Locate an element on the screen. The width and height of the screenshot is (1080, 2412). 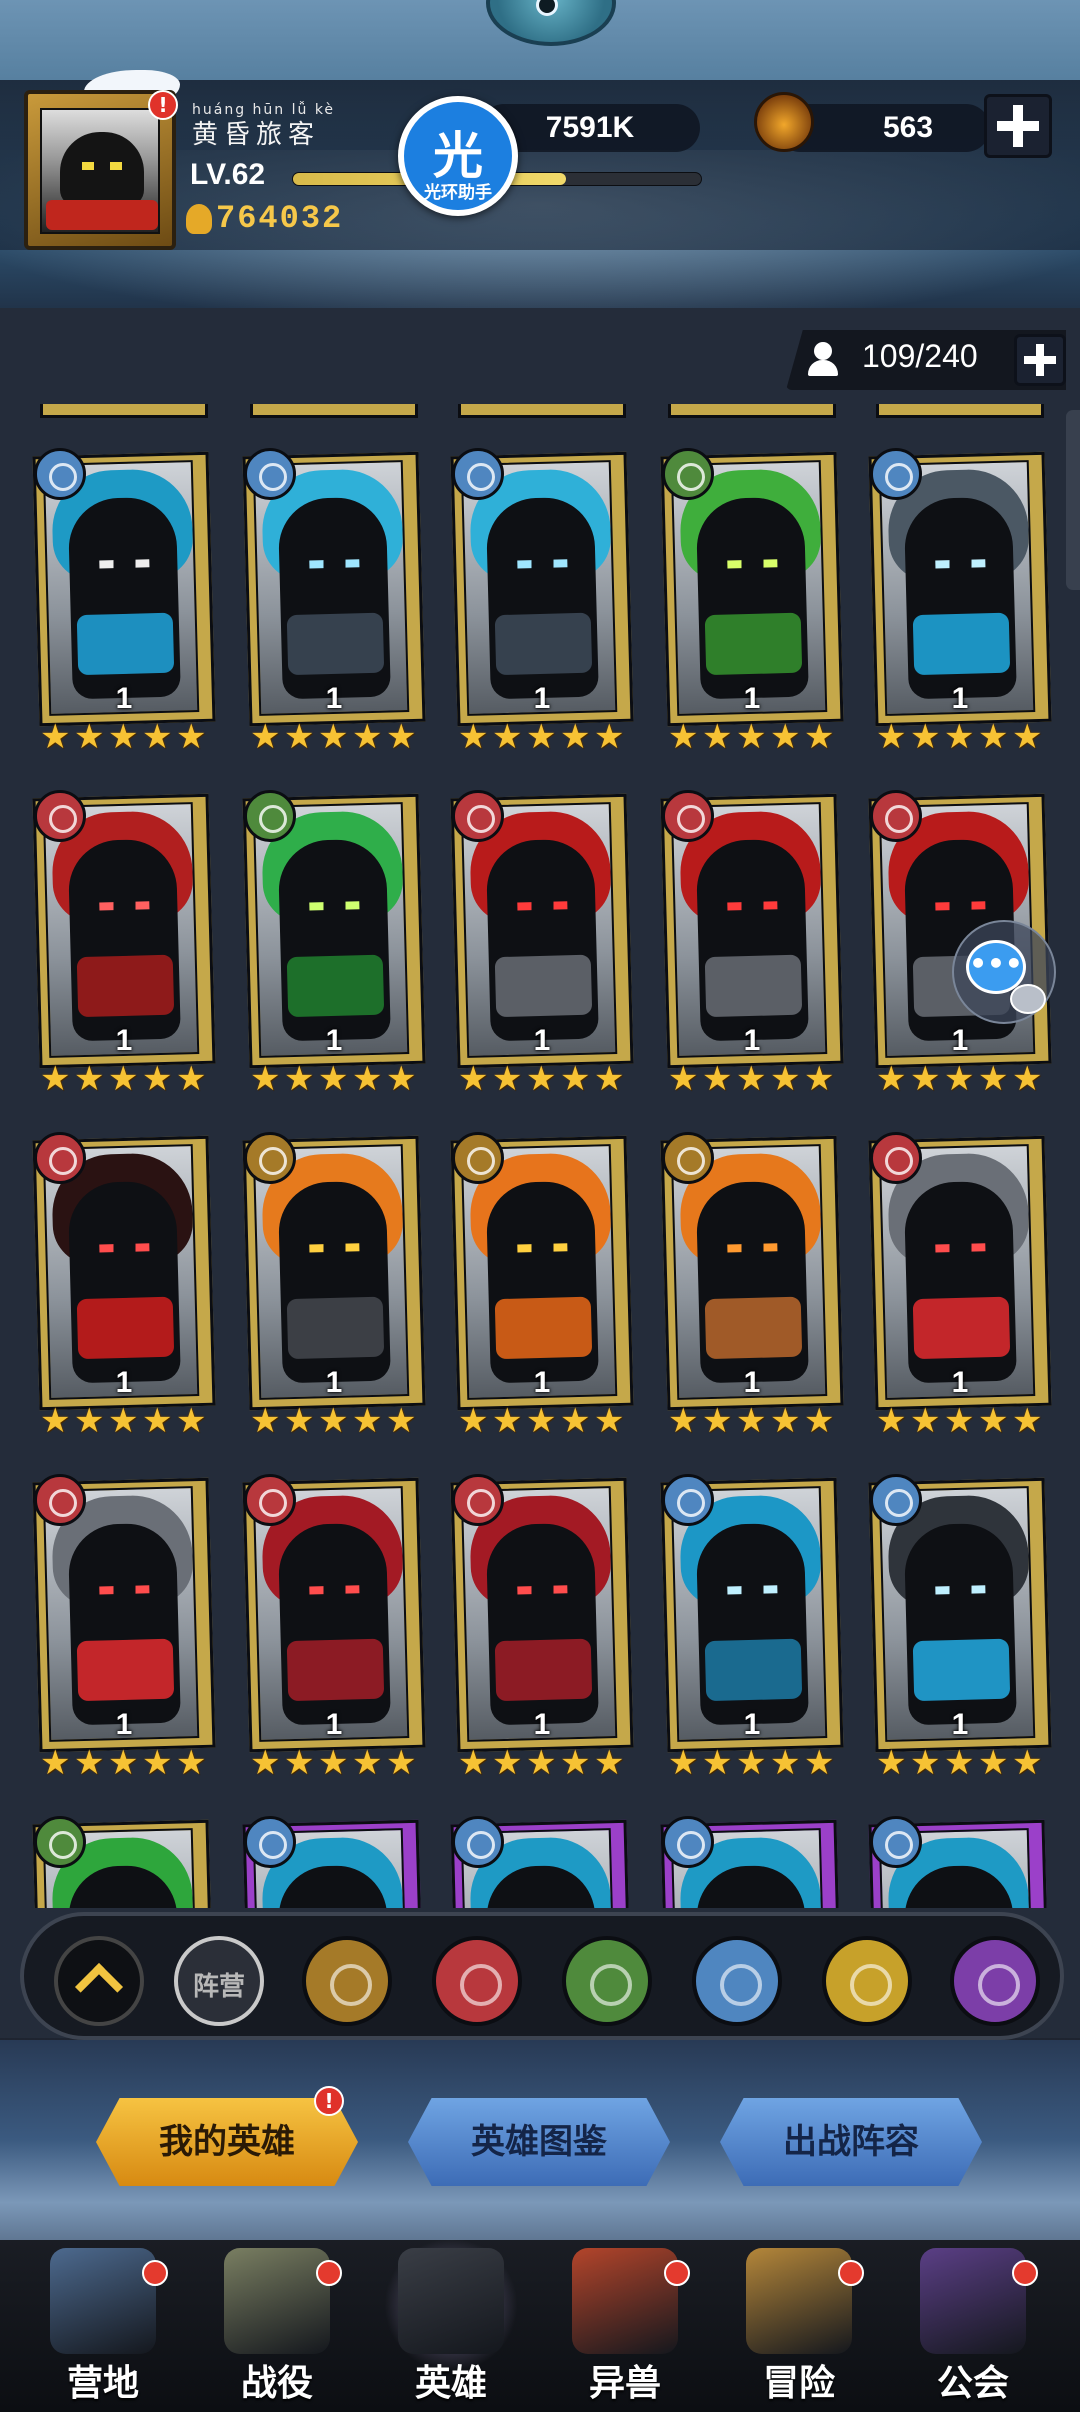
filter-light-button is located at coordinates (347, 1981).